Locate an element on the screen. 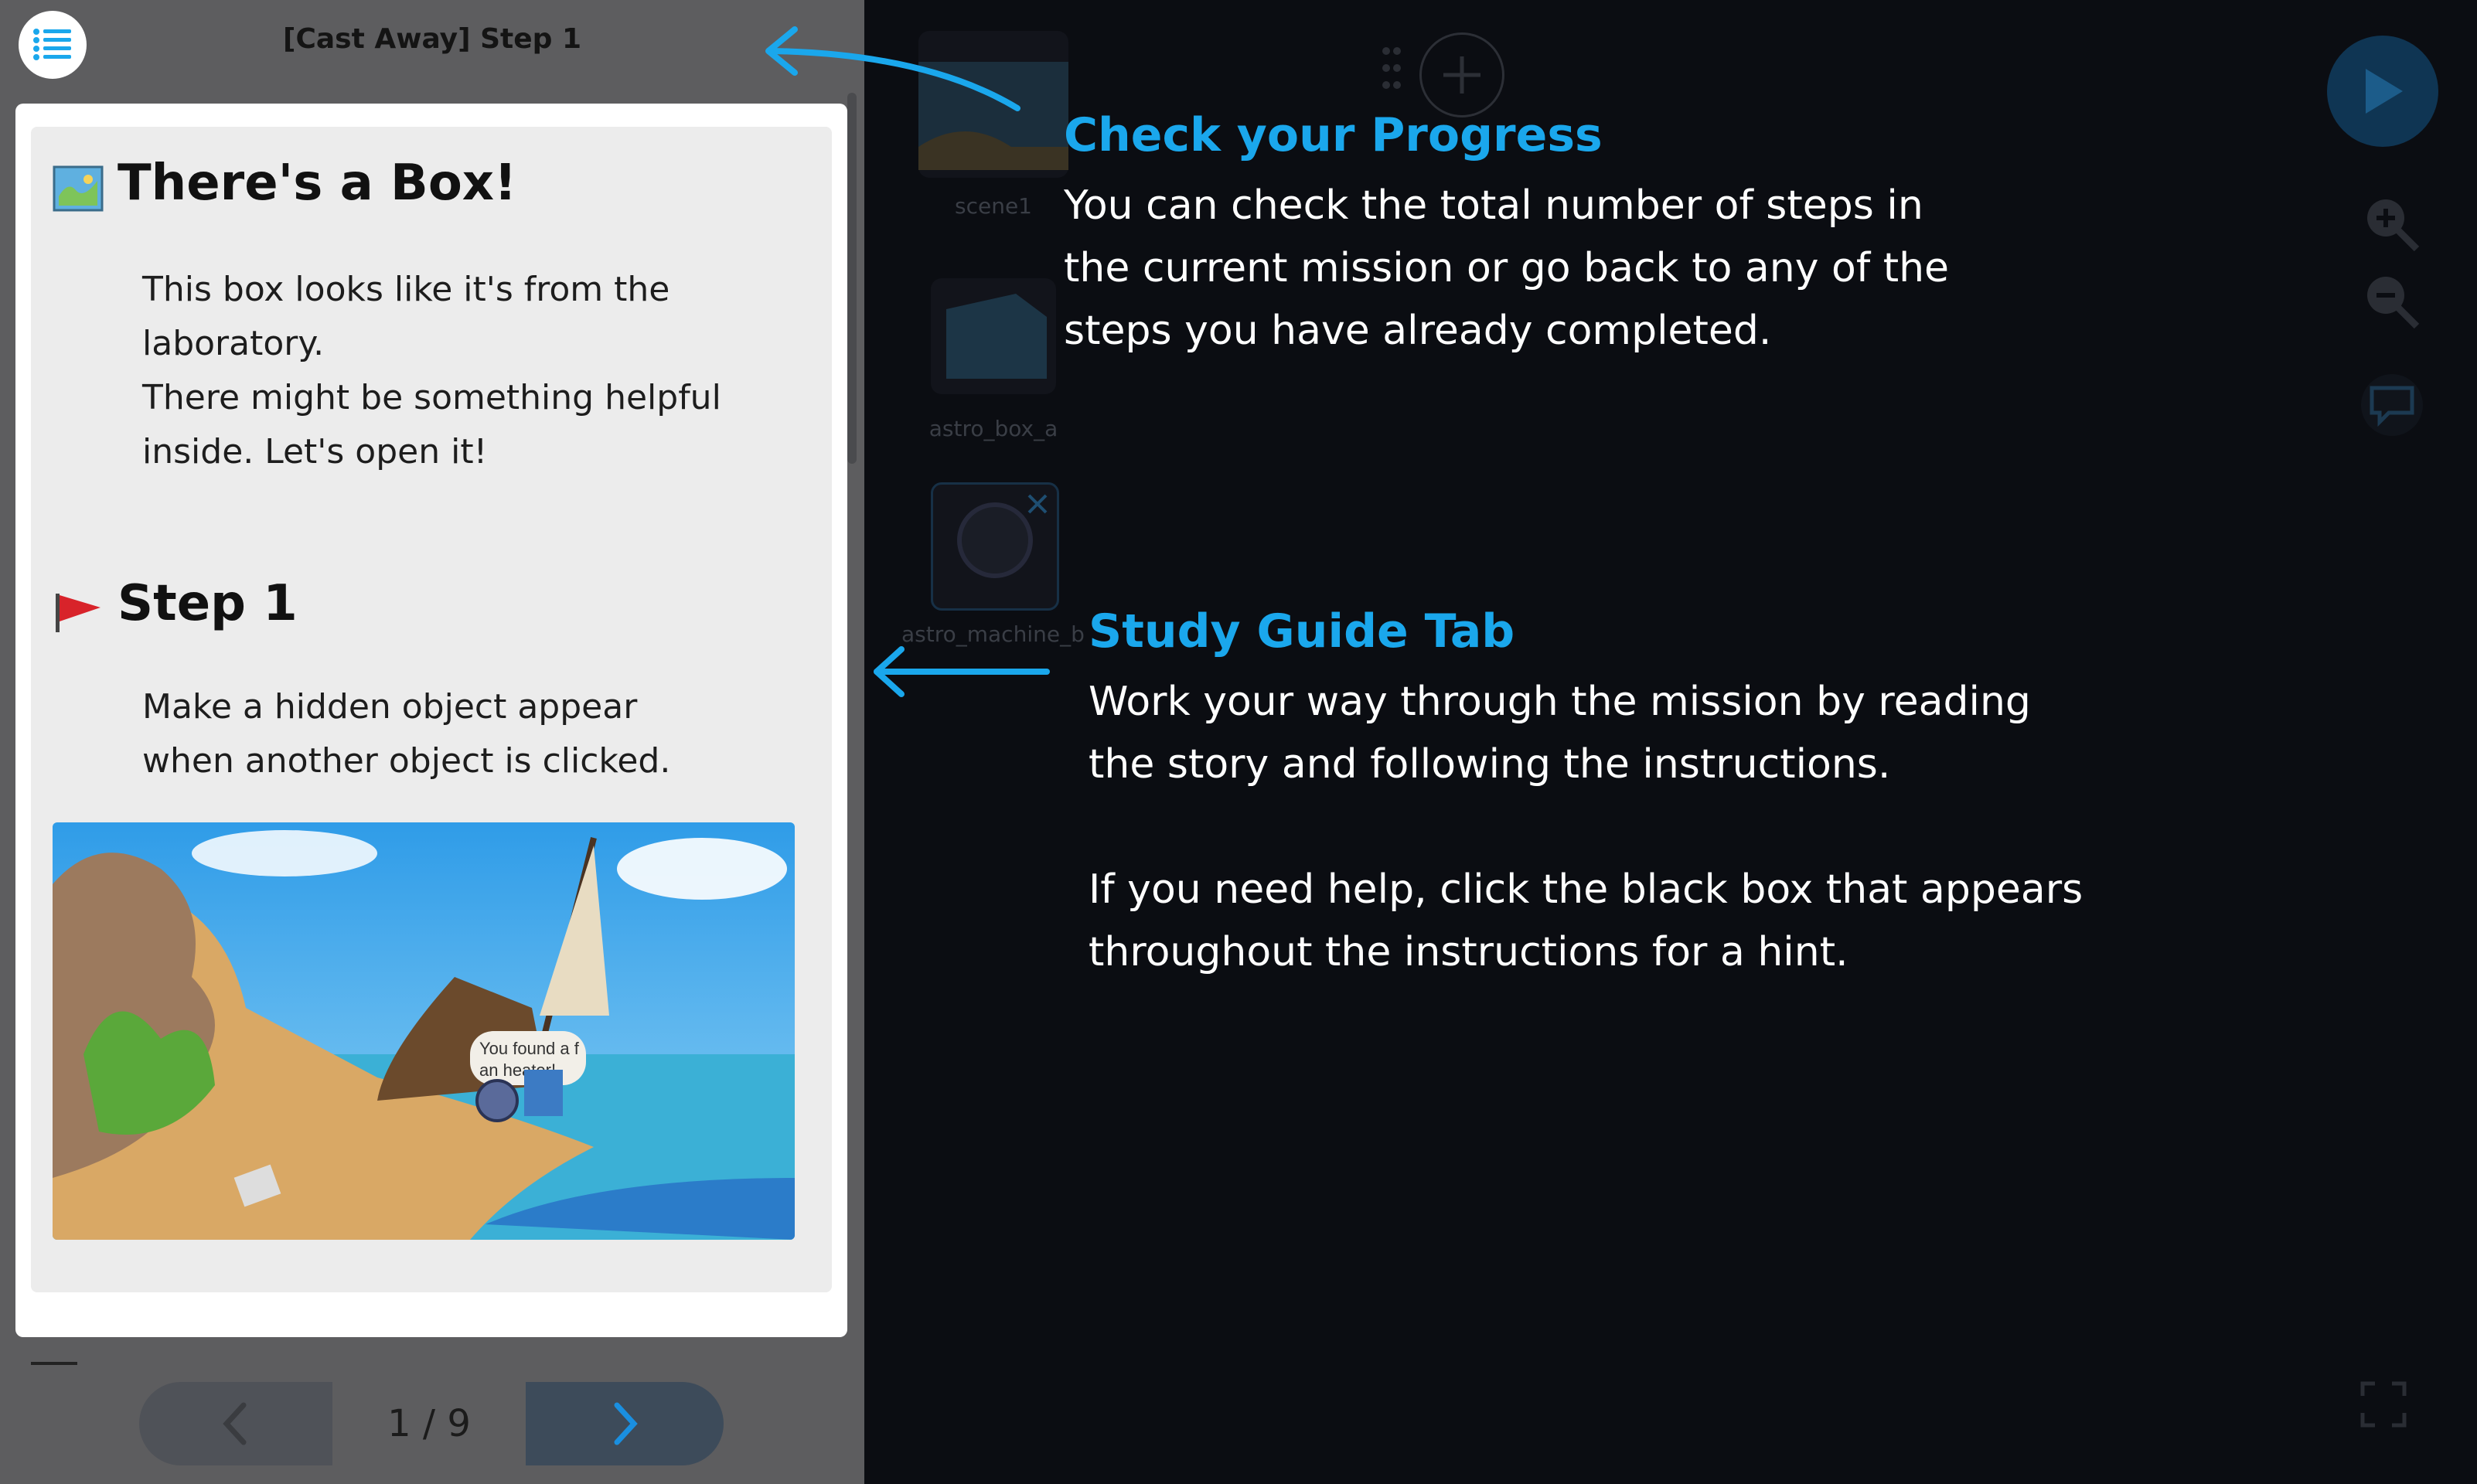 This screenshot has height=1484, width=2477. step-counter: 1 / 9 is located at coordinates (429, 1423).